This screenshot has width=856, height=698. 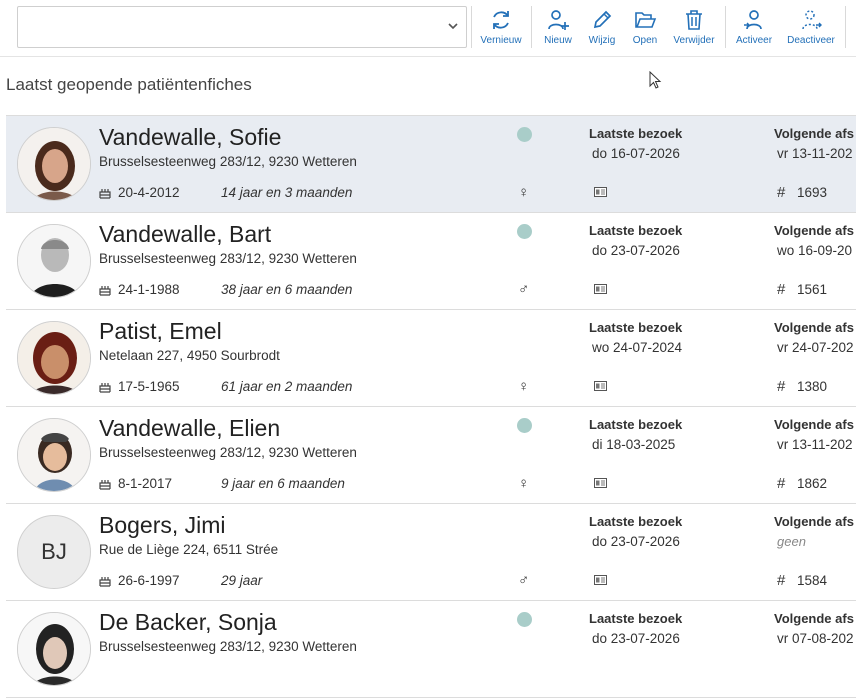 I want to click on patient-age: 14 jaar en 3 maanden, so click(x=287, y=192).